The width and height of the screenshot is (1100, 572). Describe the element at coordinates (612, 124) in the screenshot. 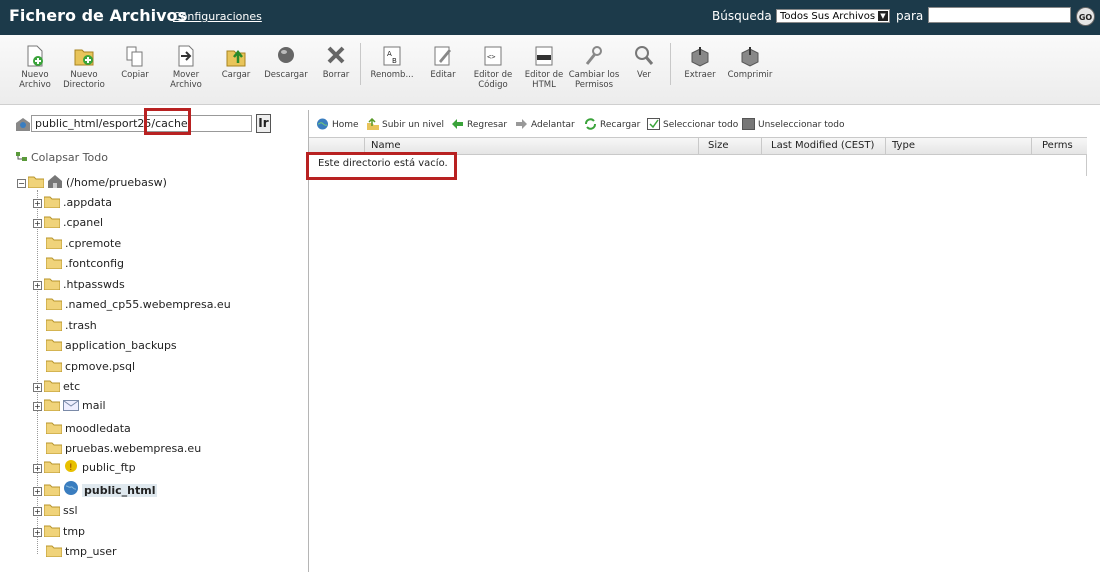

I see `reload-button: Recargar` at that location.